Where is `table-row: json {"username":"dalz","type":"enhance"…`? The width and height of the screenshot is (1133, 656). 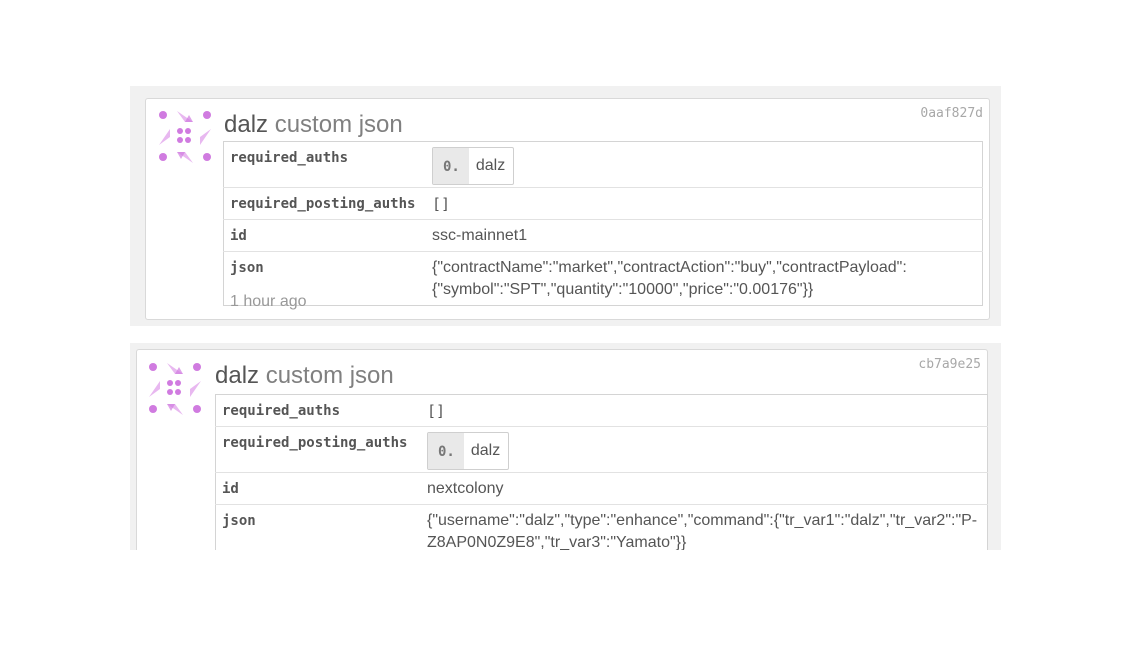
table-row: json {"username":"dalz","type":"enhance"… is located at coordinates (601, 527).